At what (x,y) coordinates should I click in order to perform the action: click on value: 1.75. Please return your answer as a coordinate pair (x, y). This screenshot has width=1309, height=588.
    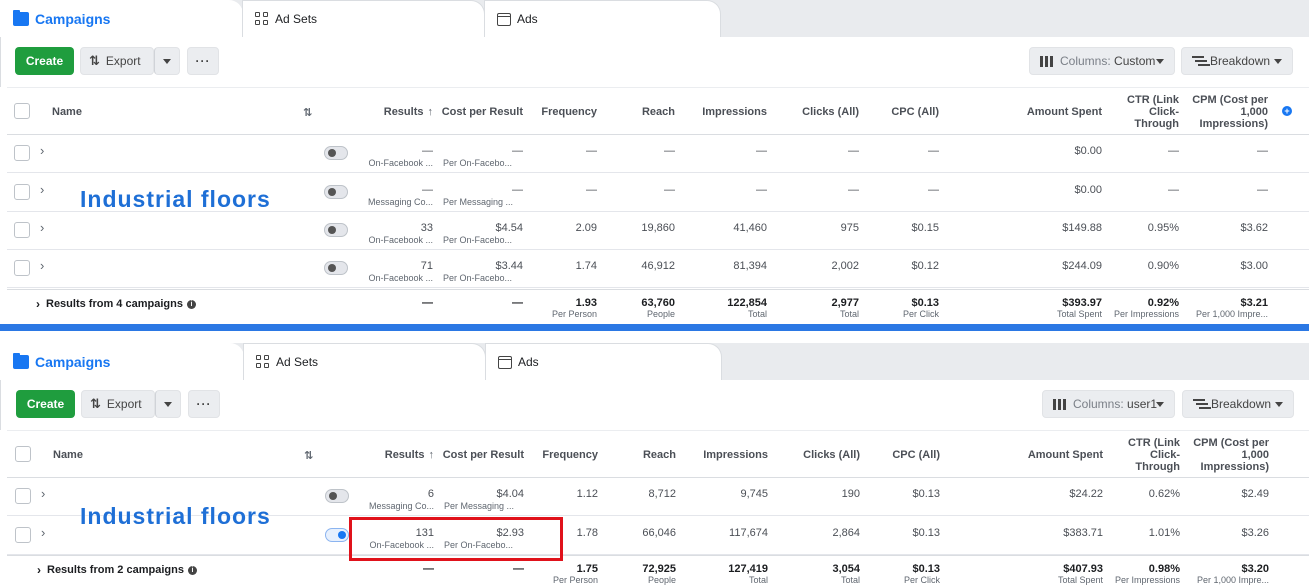
    Looking at the image, I should click on (587, 569).